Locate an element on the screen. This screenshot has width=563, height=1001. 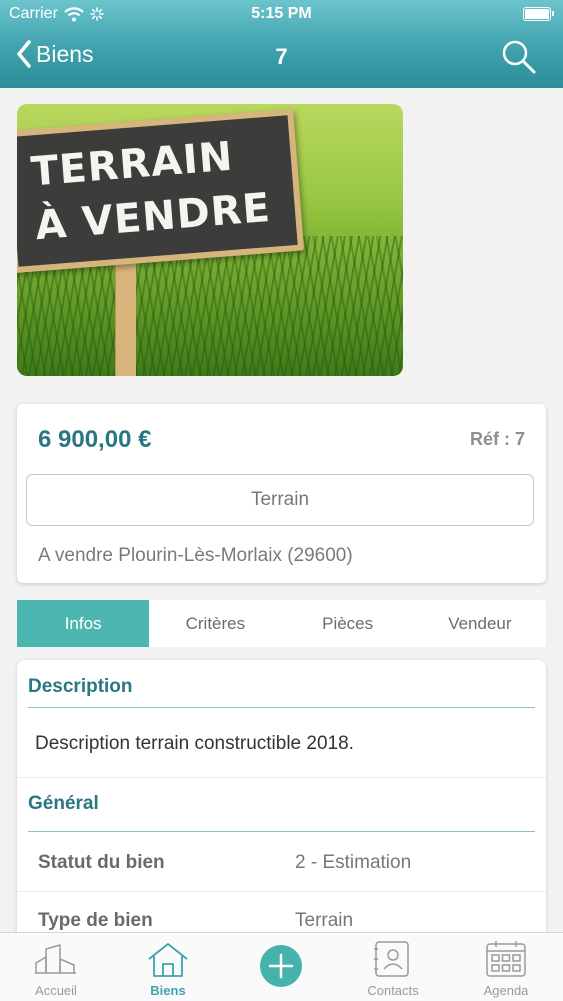
general-divider is located at coordinates (281, 831).